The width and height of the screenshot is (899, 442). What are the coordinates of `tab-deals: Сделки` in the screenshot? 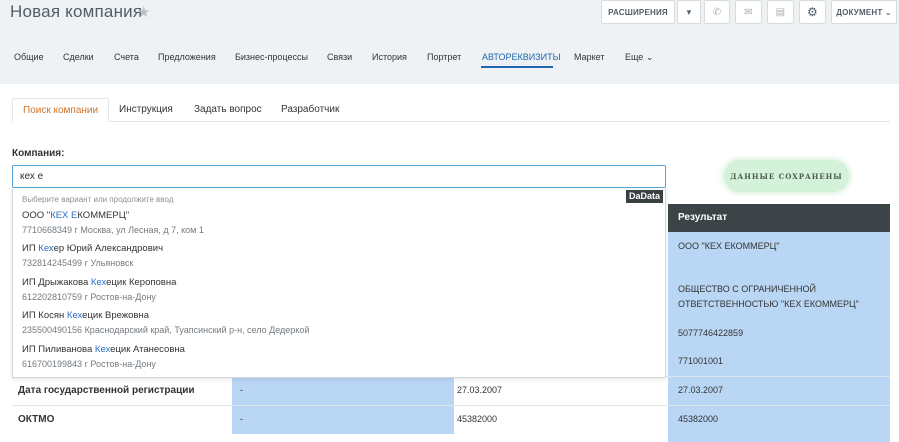 It's located at (78, 57).